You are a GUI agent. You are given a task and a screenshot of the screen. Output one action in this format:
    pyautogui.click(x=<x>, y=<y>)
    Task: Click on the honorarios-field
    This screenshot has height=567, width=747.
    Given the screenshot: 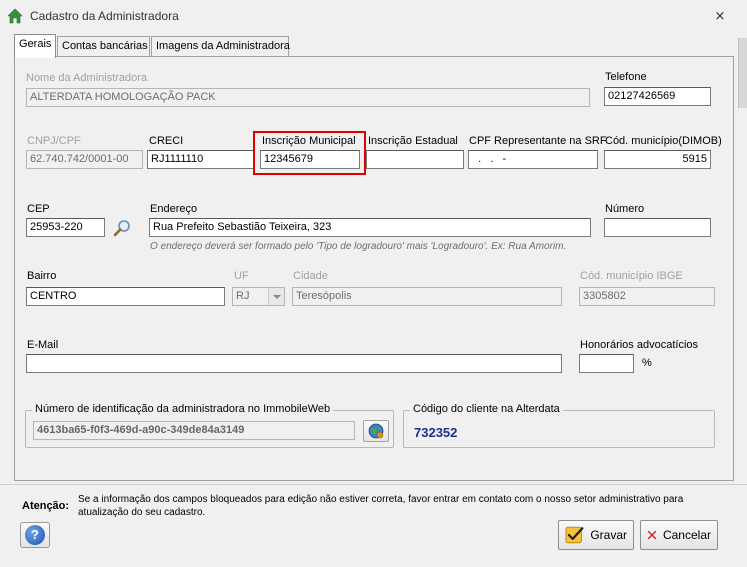 What is the action you would take?
    pyautogui.click(x=606, y=363)
    